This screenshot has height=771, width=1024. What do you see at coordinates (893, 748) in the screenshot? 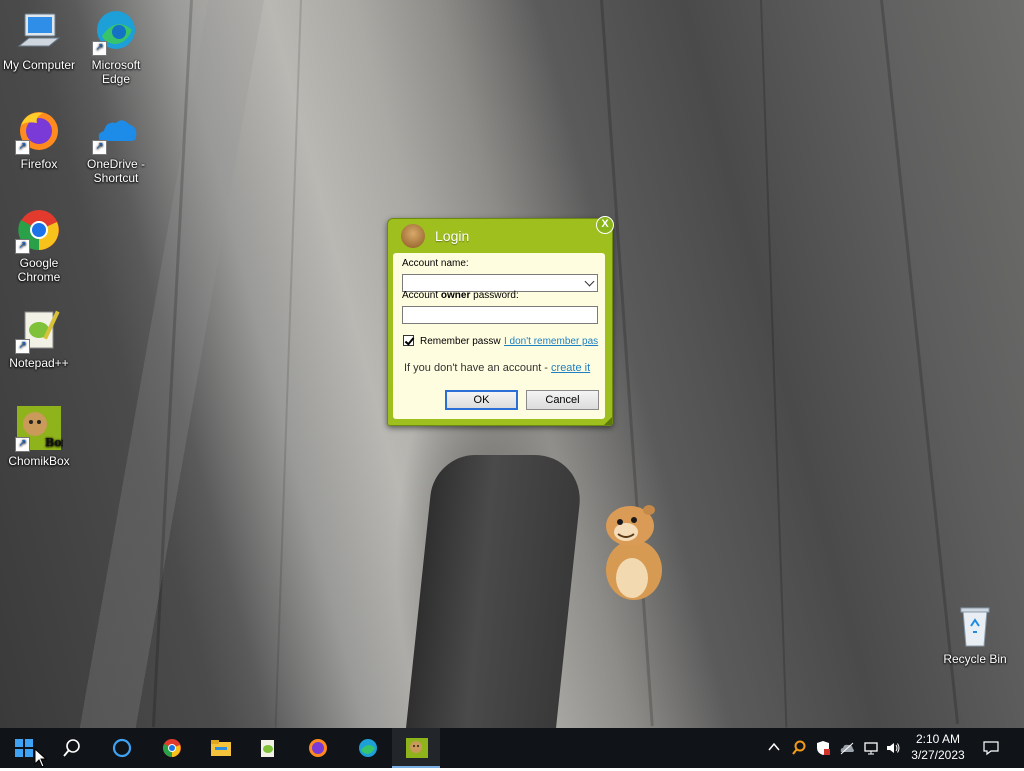
I see `volume-icon` at bounding box center [893, 748].